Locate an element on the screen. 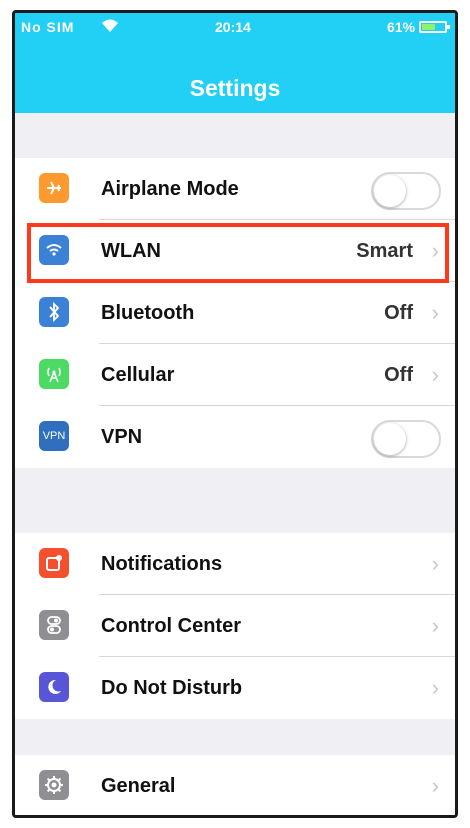  settings-row-bluetooth: Bluetooth Off › is located at coordinates (235, 313).